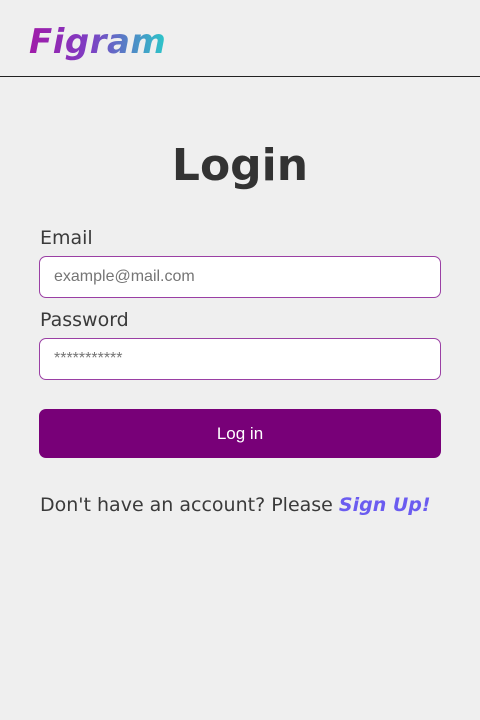  I want to click on signup-prompt: Don't have an account? Please Sign Up!, so click(235, 505).